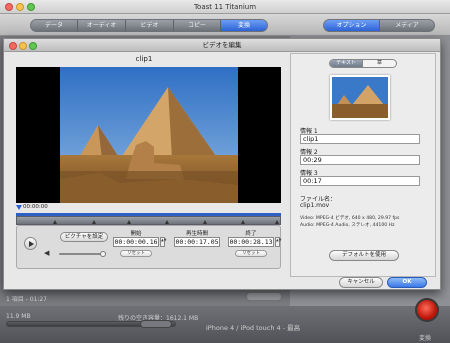 The image size is (450, 343). Describe the element at coordinates (360, 139) in the screenshot. I see `info1-field: clip1` at that location.